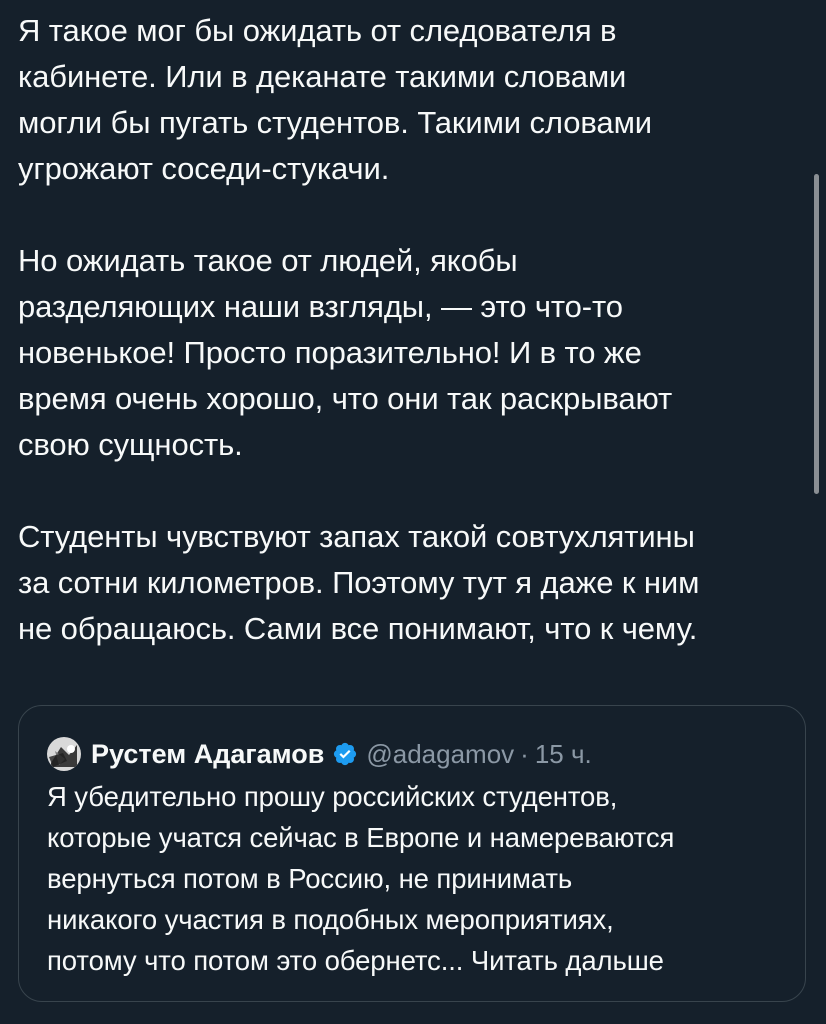 The height and width of the screenshot is (1024, 826). Describe the element at coordinates (567, 960) in the screenshot. I see `read-more-link: Читать дальше` at that location.